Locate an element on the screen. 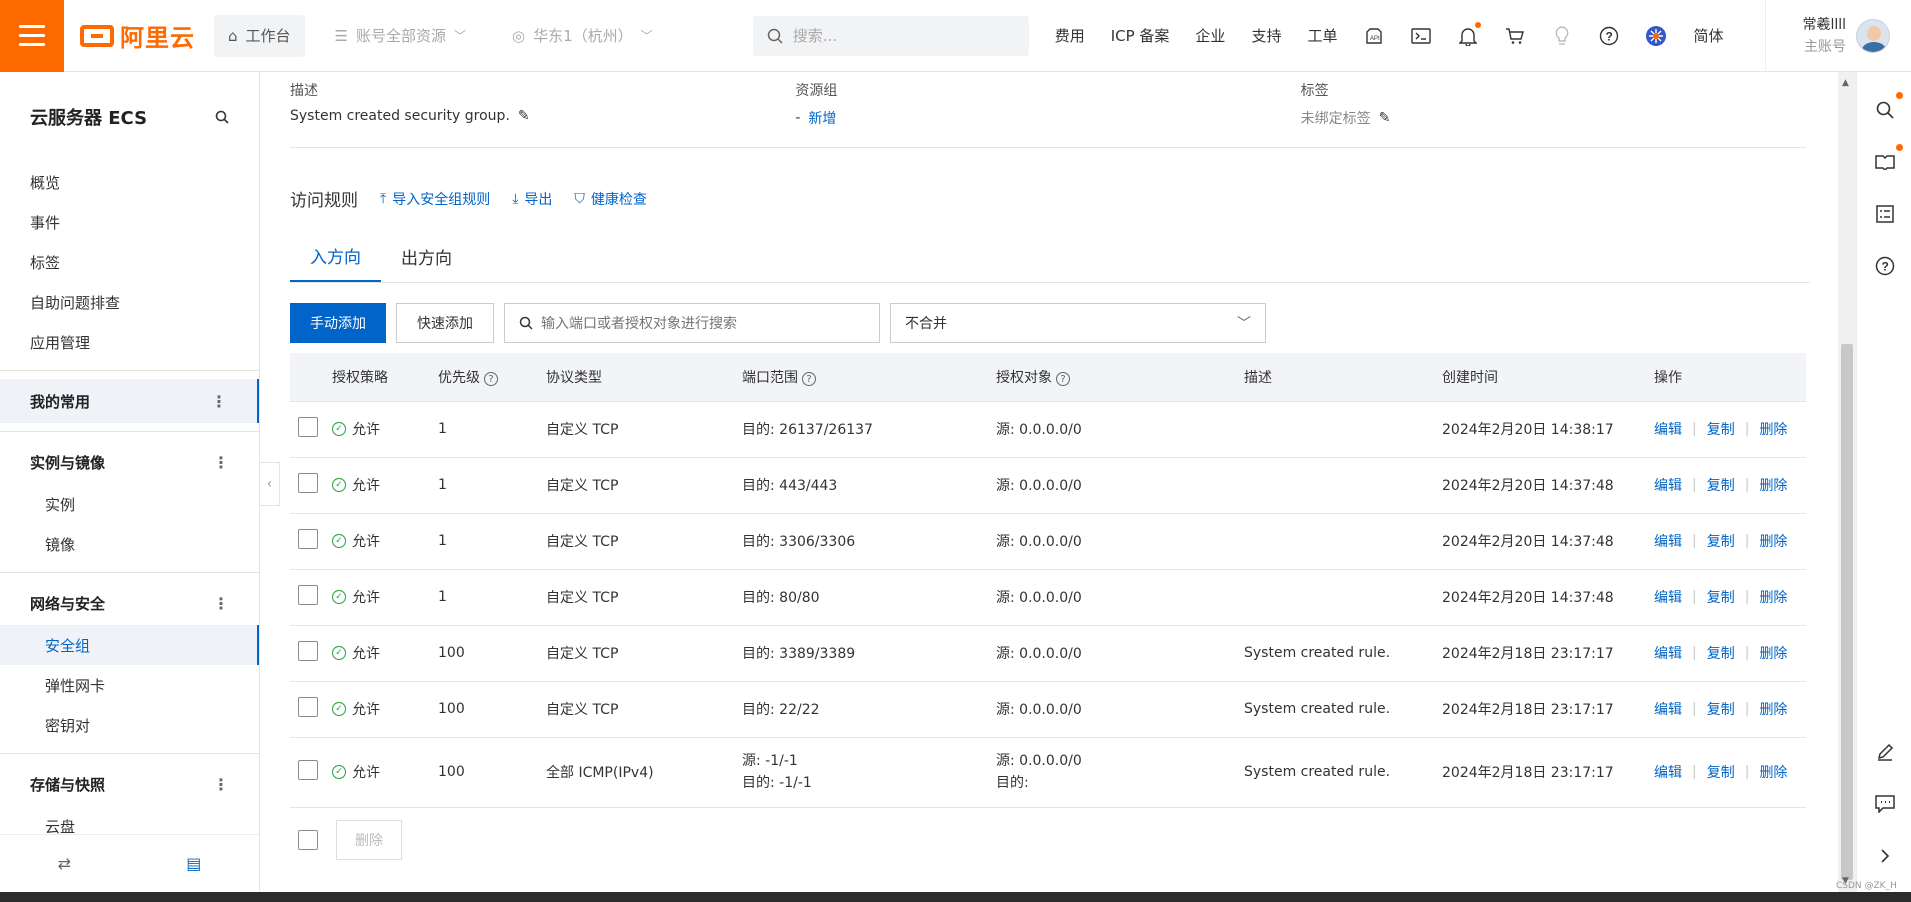 Image resolution: width=1911 pixels, height=902 pixels. batch-delete-button: 删除 is located at coordinates (369, 839).